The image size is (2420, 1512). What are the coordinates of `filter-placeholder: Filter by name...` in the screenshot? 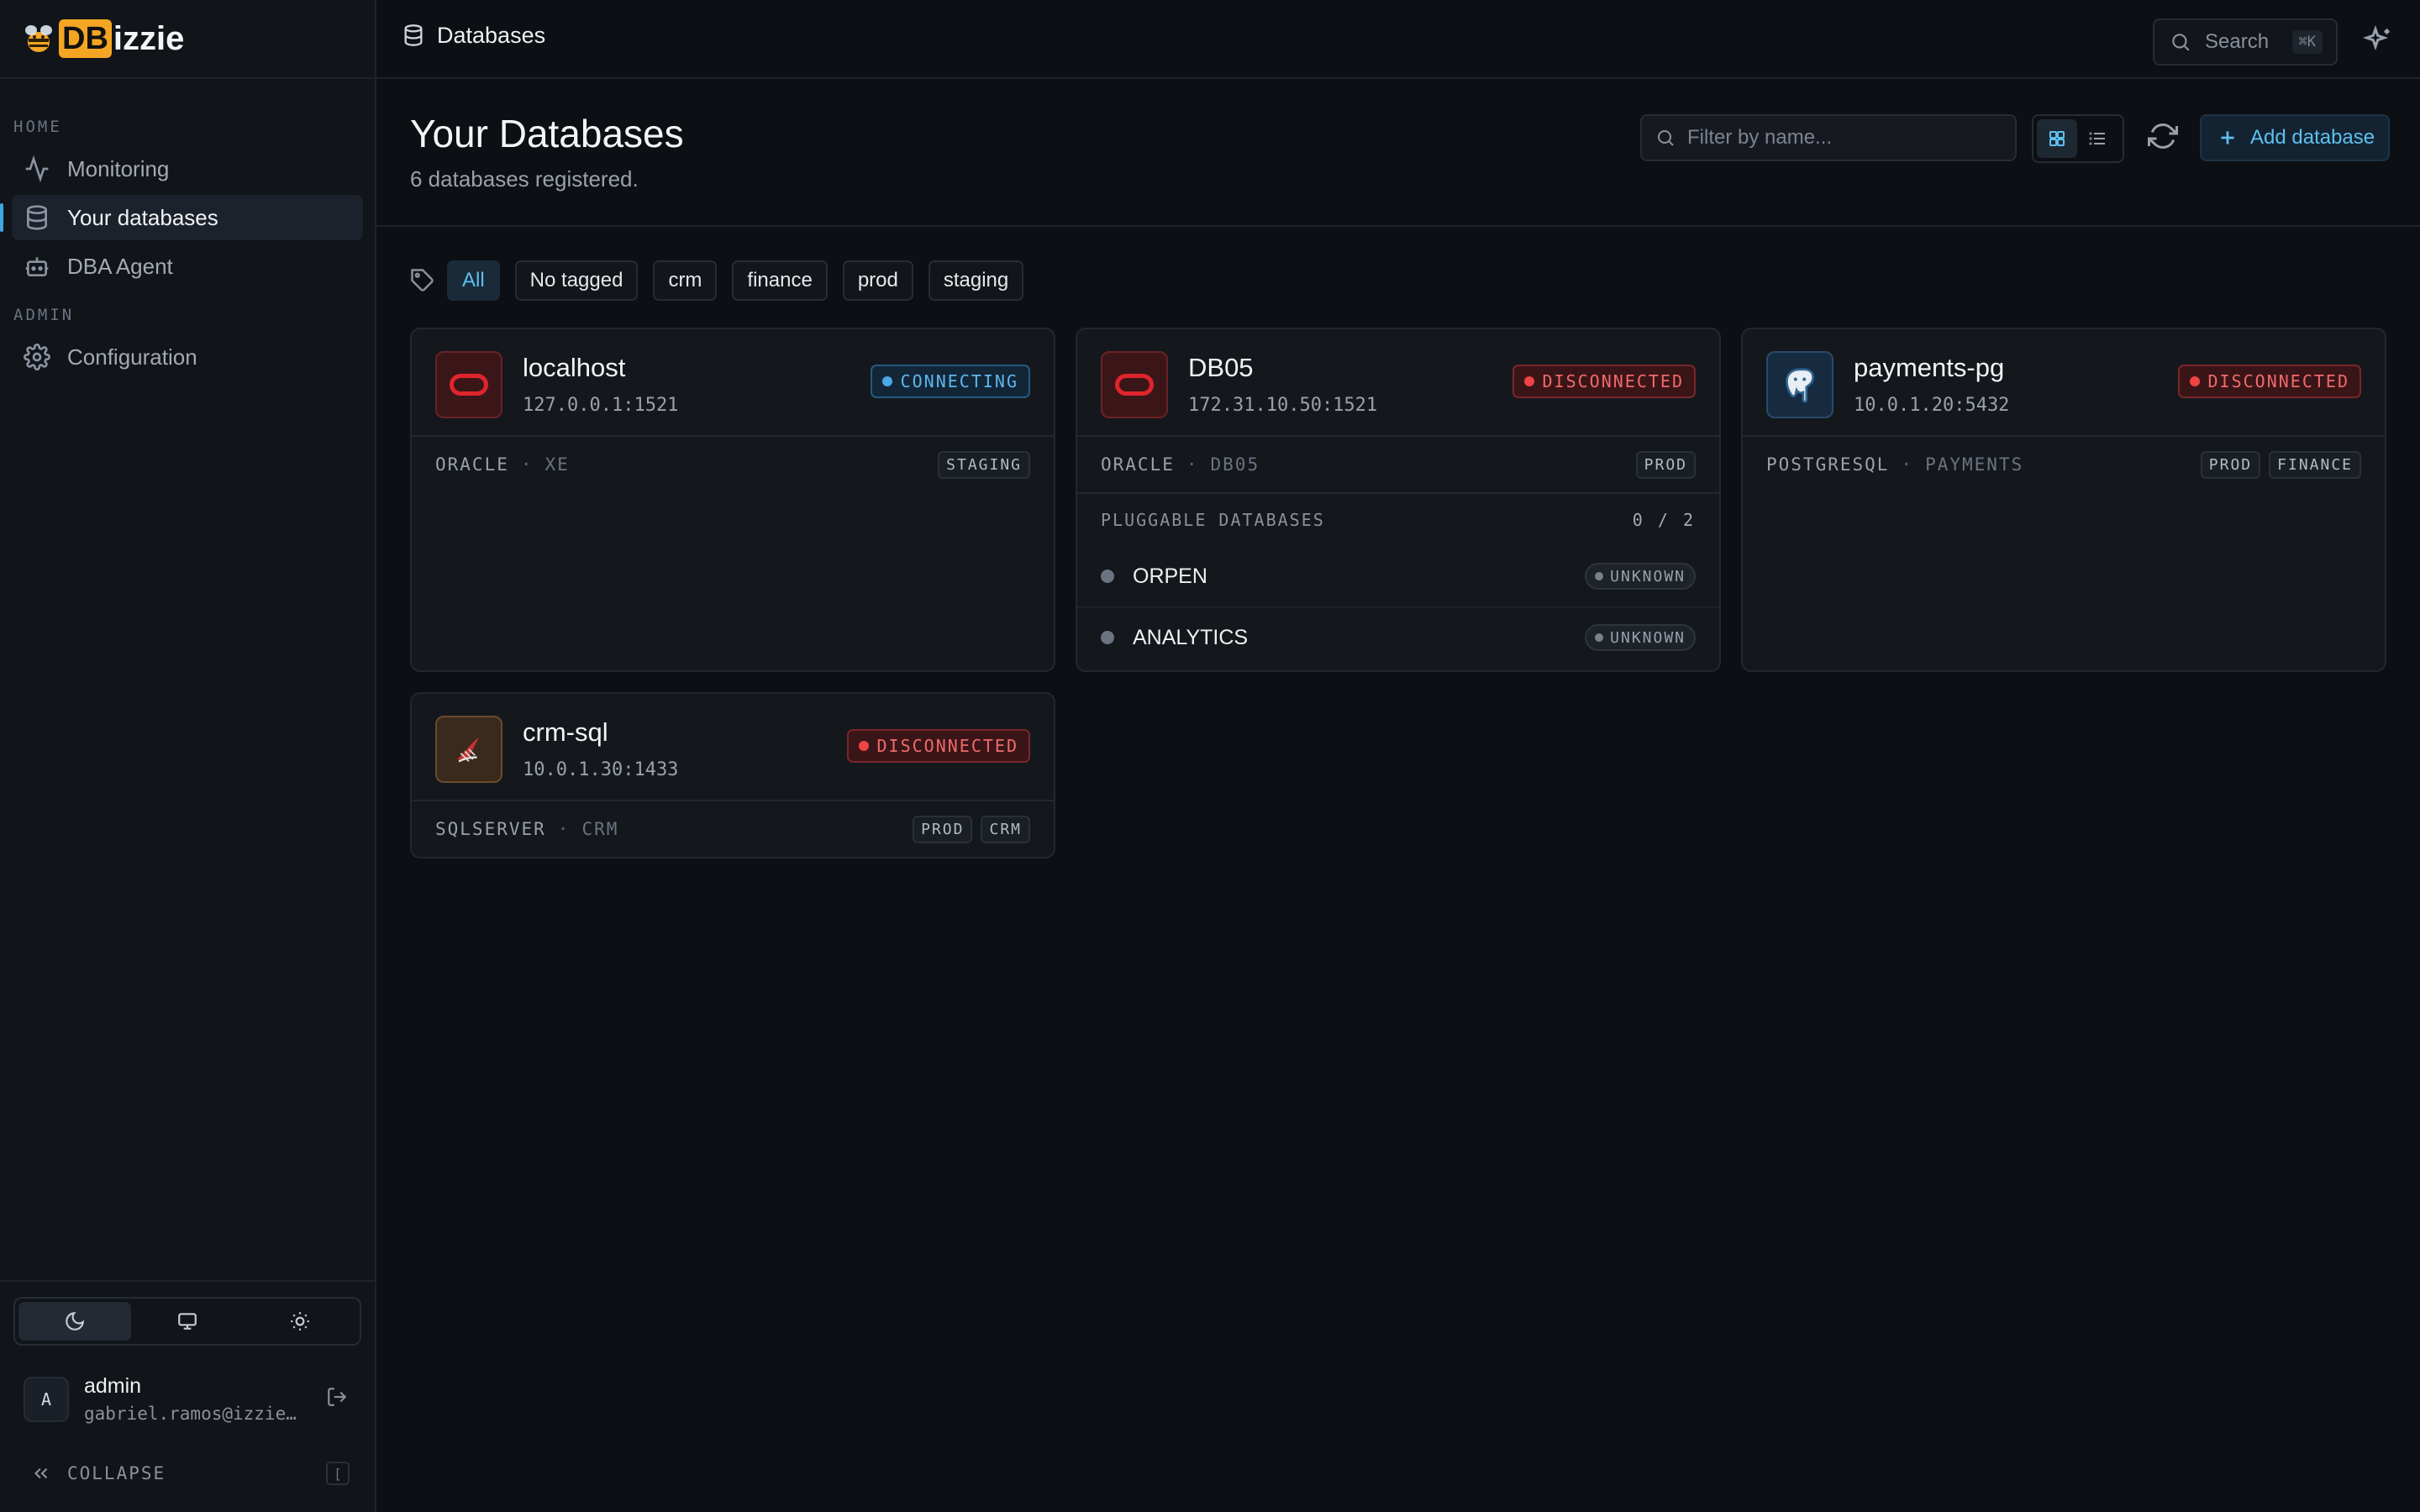 It's located at (1760, 137).